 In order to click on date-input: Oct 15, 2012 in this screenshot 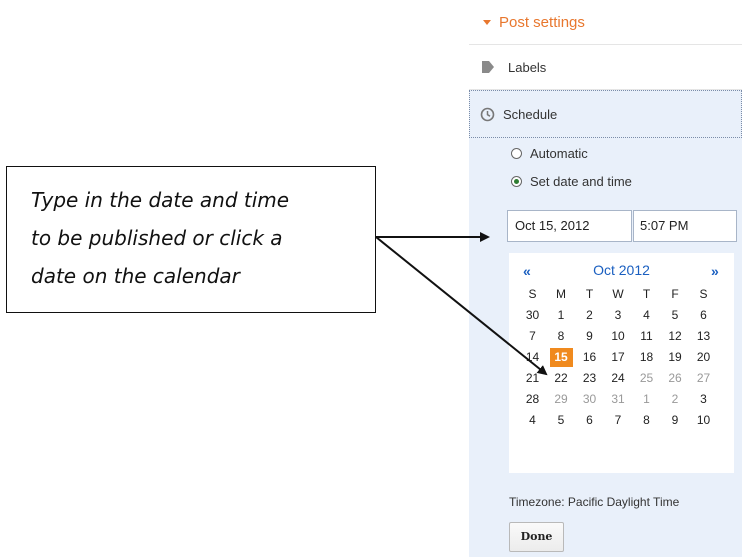, I will do `click(569, 226)`.